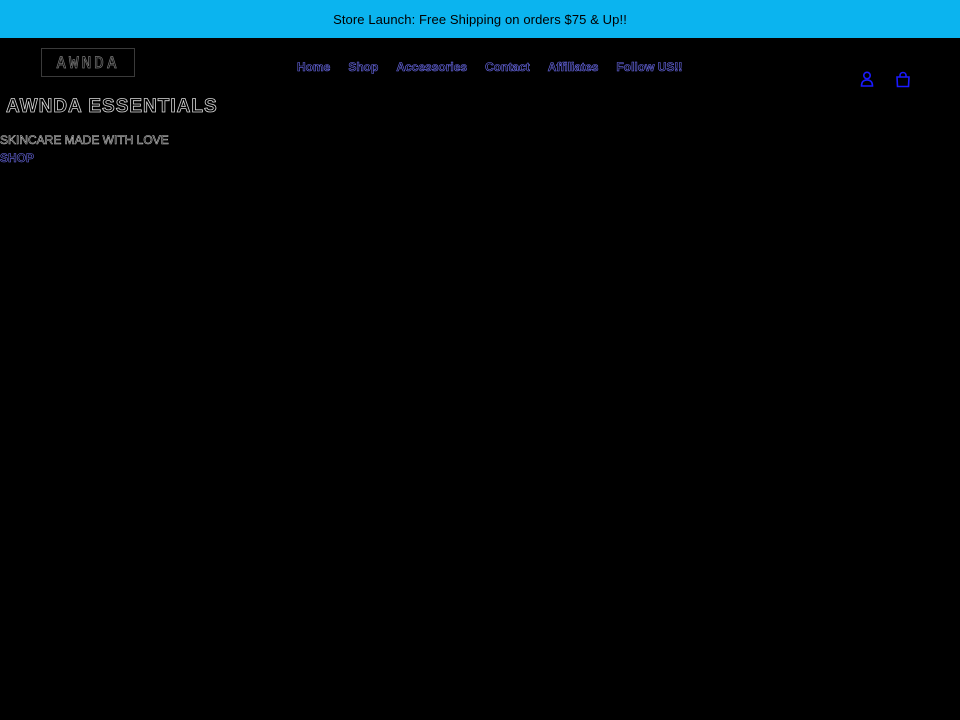 The height and width of the screenshot is (720, 960). What do you see at coordinates (17, 158) in the screenshot?
I see `shop-button: SHOP` at bounding box center [17, 158].